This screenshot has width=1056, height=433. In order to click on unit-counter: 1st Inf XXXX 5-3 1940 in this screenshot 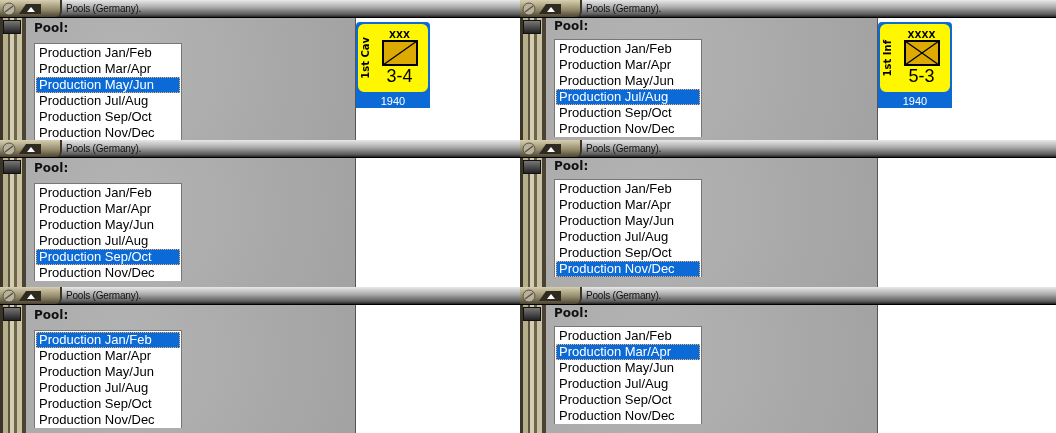, I will do `click(915, 65)`.